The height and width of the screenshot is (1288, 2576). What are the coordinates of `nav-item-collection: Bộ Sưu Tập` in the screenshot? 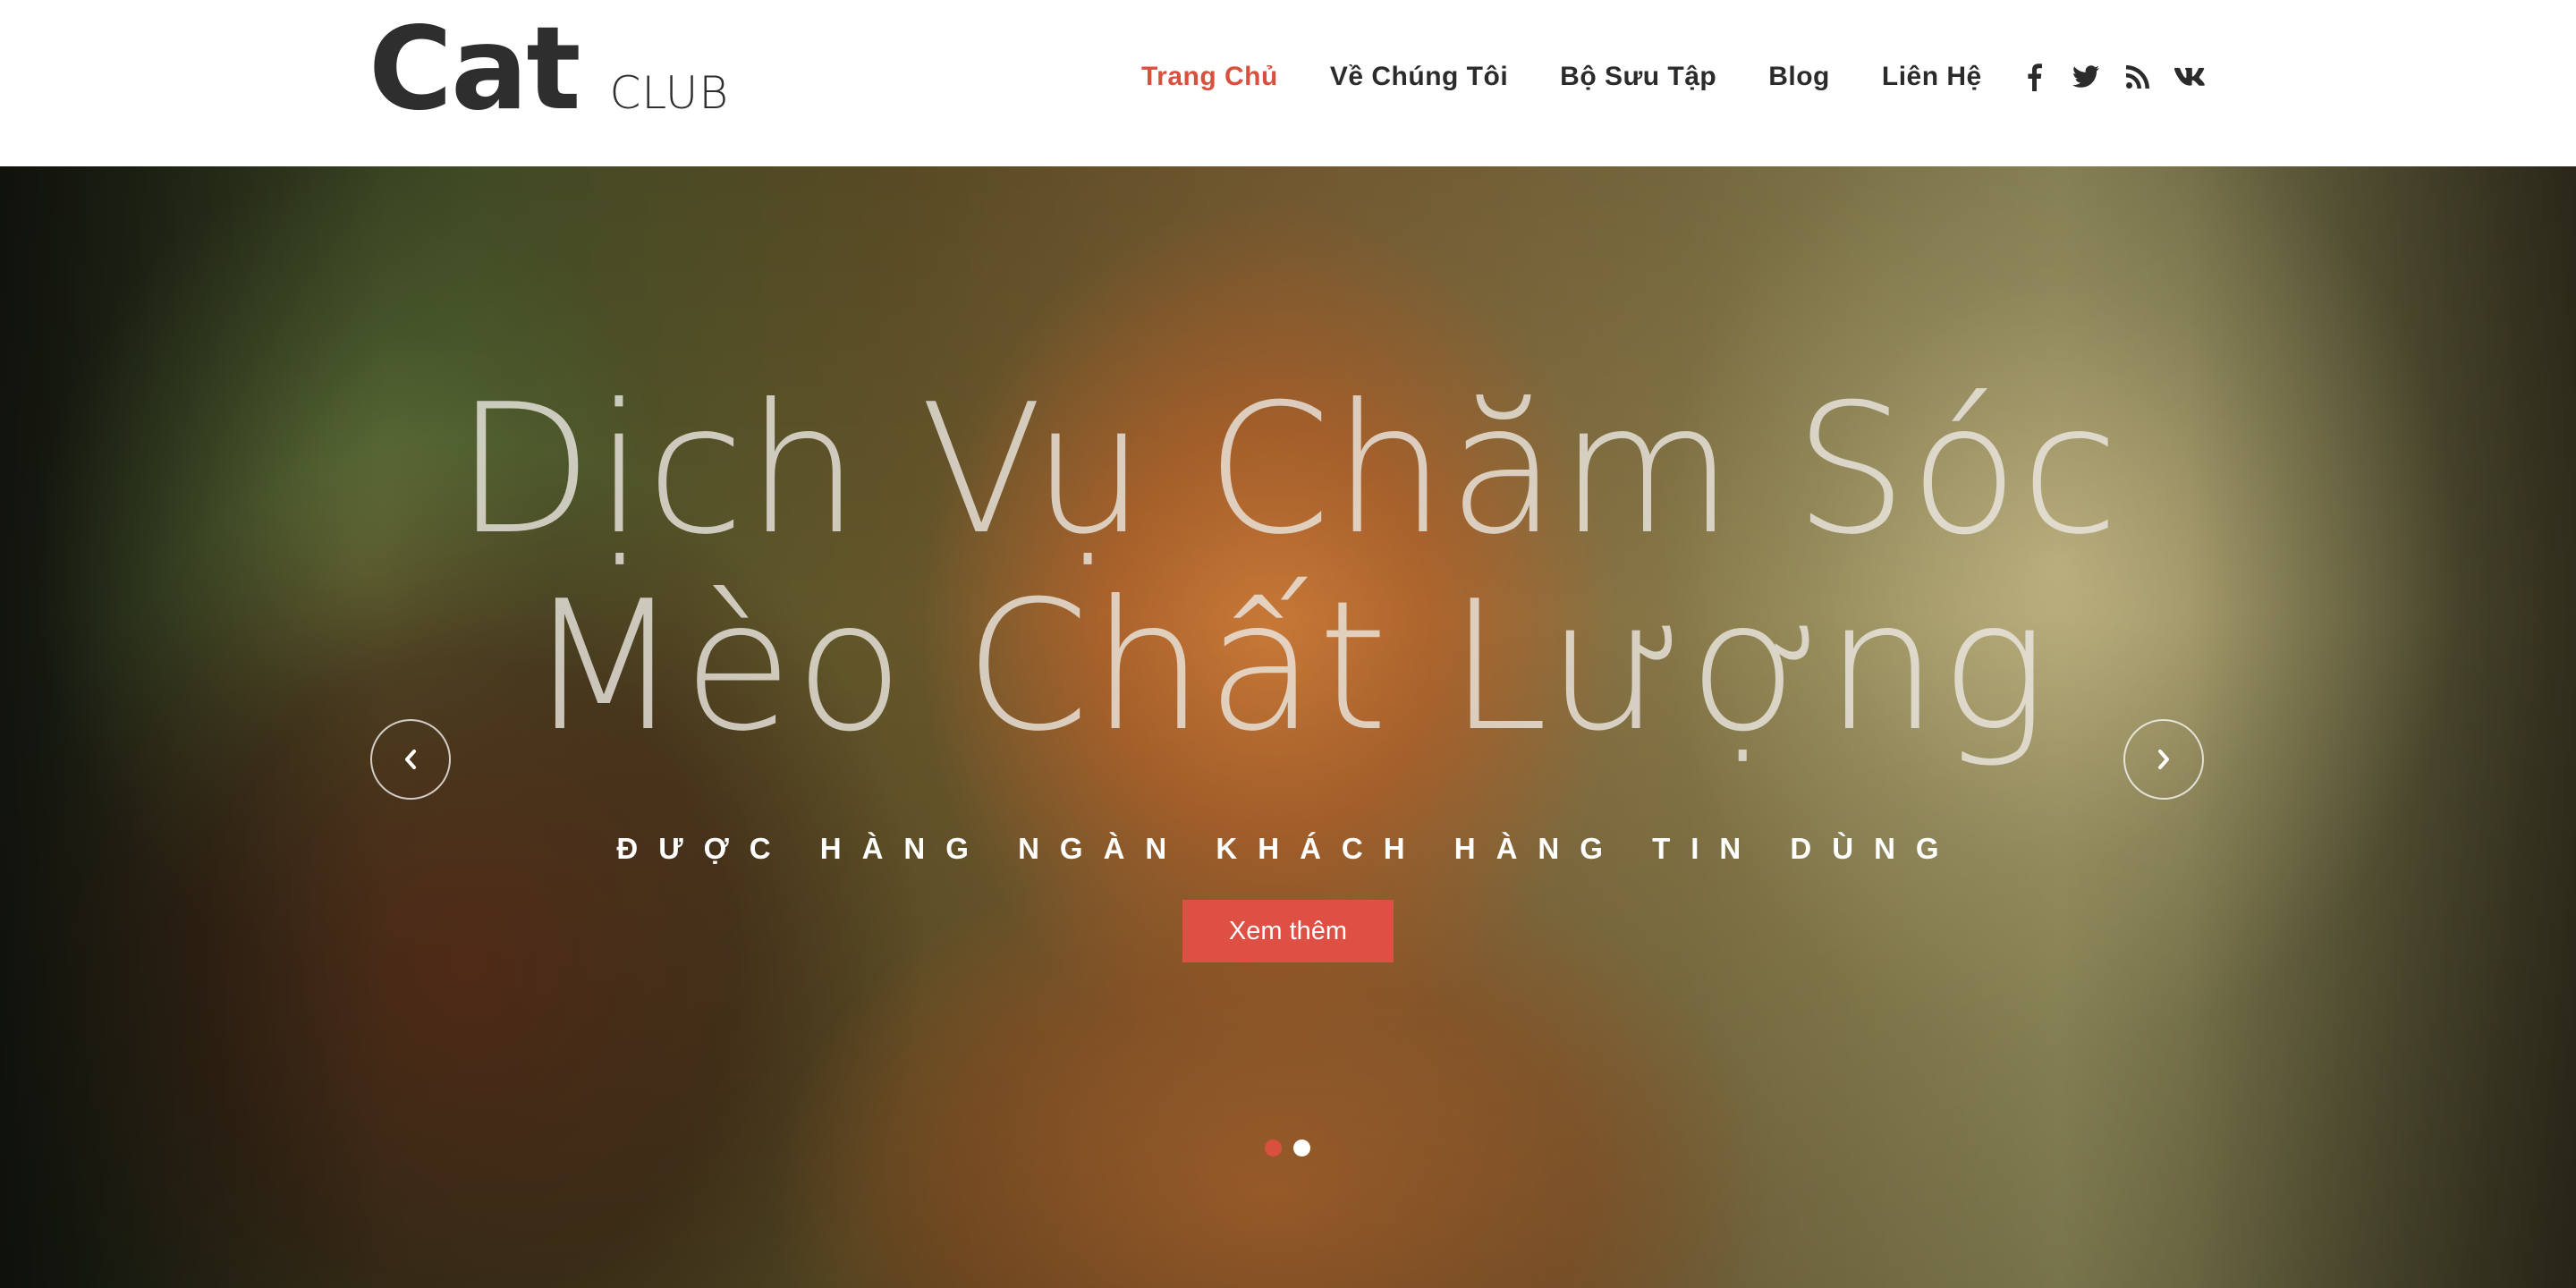 It's located at (1638, 77).